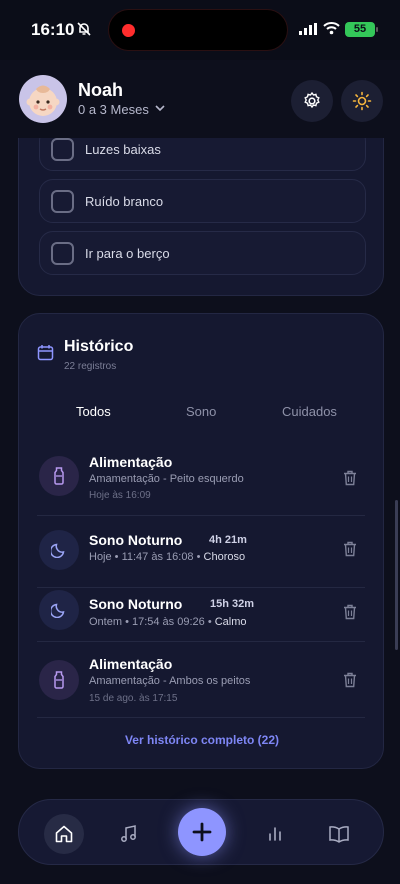 The height and width of the screenshot is (884, 400). I want to click on theme-toggle-button, so click(362, 101).